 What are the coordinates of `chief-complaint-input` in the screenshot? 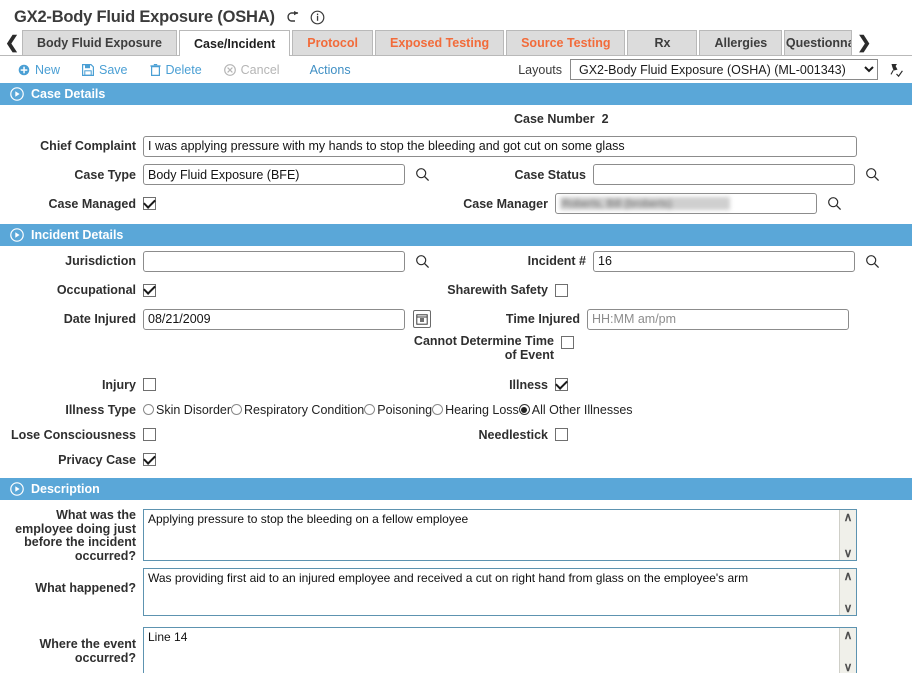 It's located at (500, 146).